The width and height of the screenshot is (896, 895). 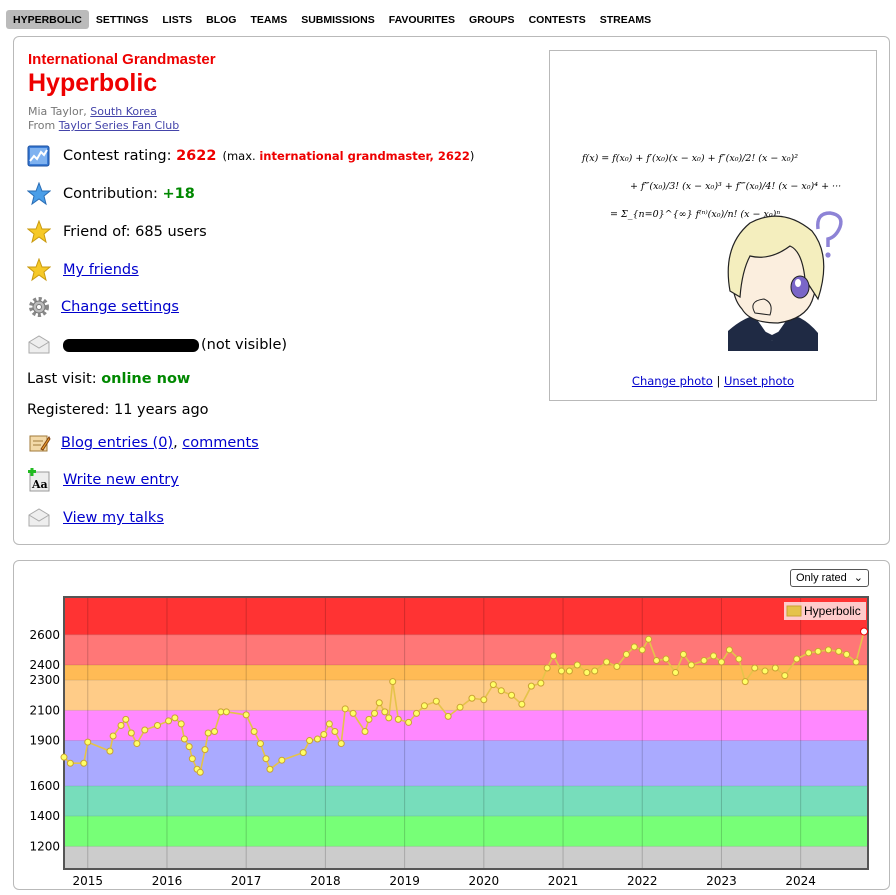 What do you see at coordinates (113, 518) in the screenshot?
I see `view-my-talks-link: View my talks` at bounding box center [113, 518].